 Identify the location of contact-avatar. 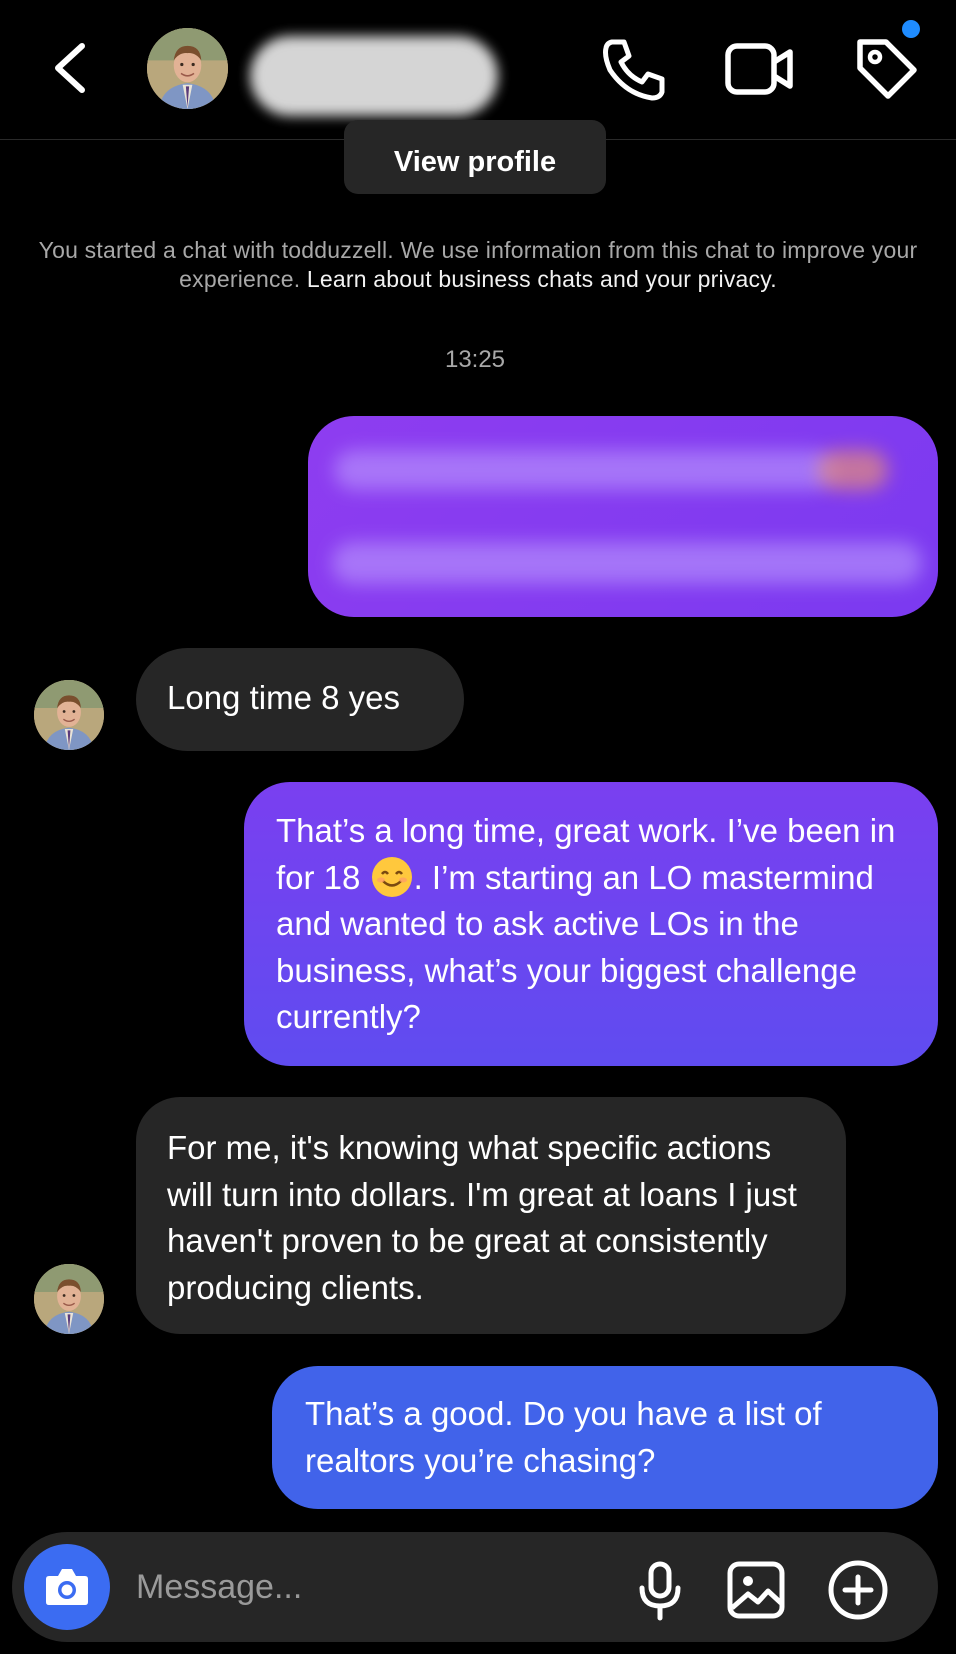
(187, 68).